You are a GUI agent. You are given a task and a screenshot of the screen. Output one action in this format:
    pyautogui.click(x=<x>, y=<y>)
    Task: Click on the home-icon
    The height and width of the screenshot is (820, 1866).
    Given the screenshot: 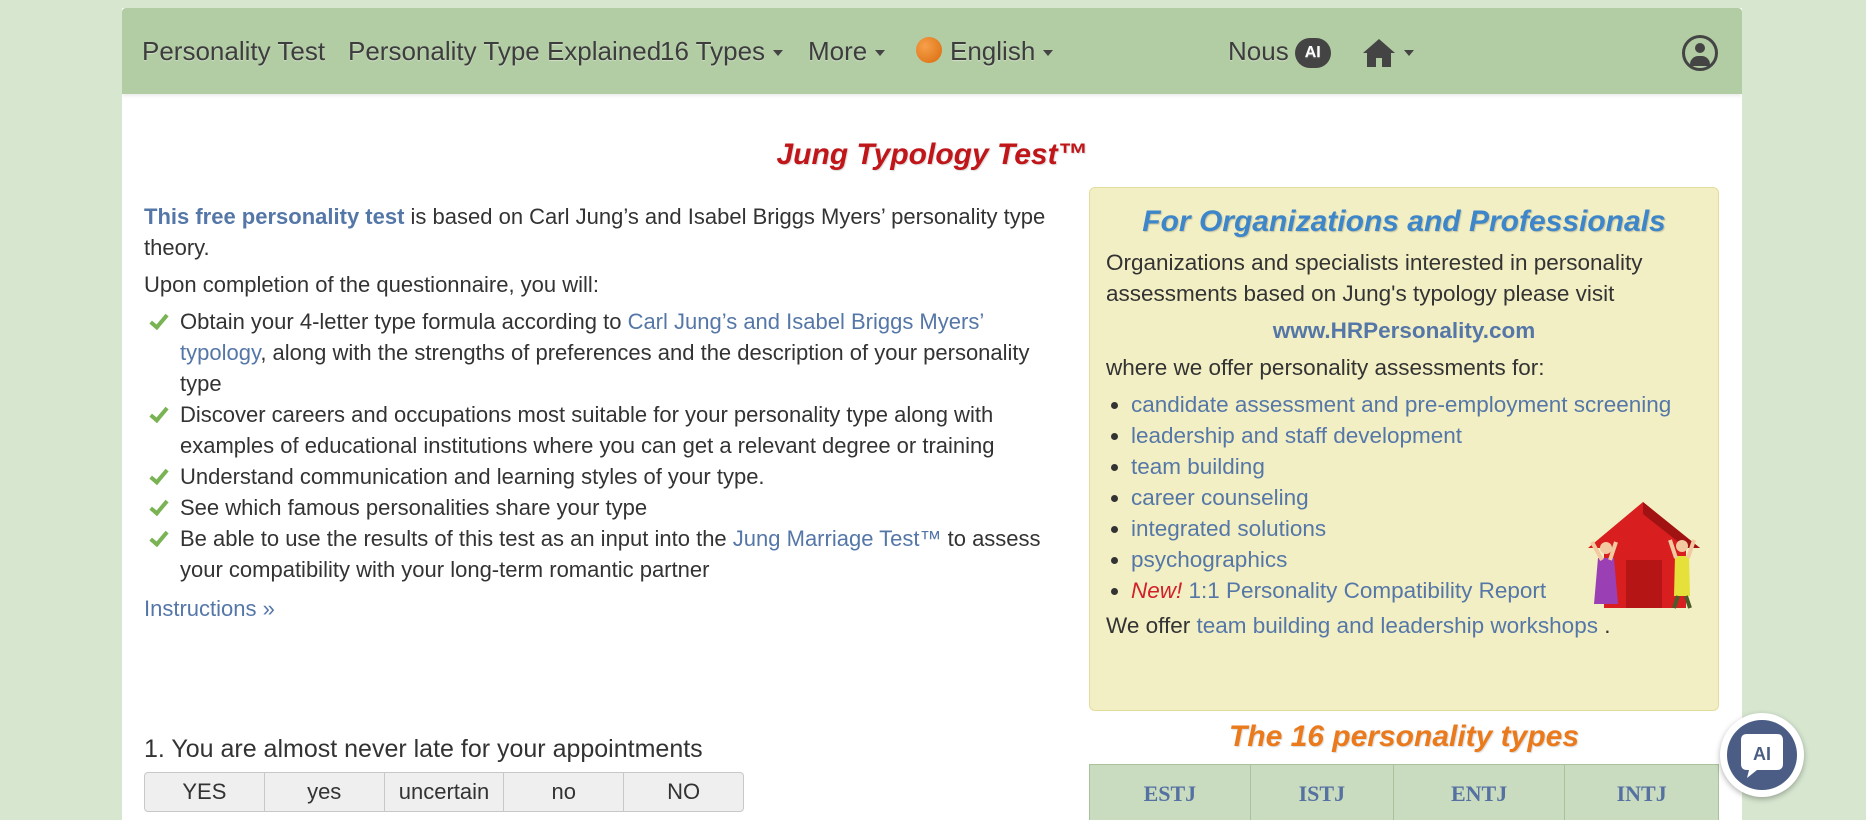 What is the action you would take?
    pyautogui.click(x=1379, y=53)
    